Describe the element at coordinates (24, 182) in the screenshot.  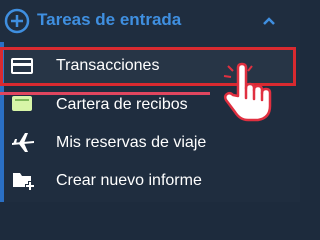
I see `new-report-icon` at that location.